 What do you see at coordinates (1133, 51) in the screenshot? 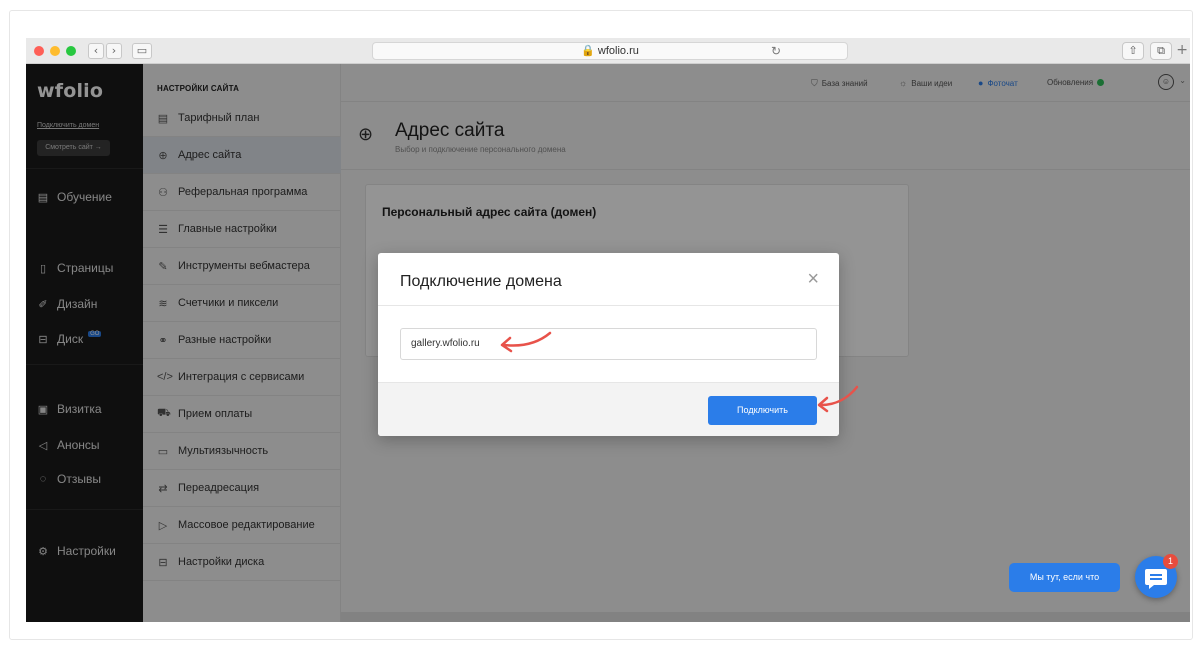
I see `share-icon: ⇧` at bounding box center [1133, 51].